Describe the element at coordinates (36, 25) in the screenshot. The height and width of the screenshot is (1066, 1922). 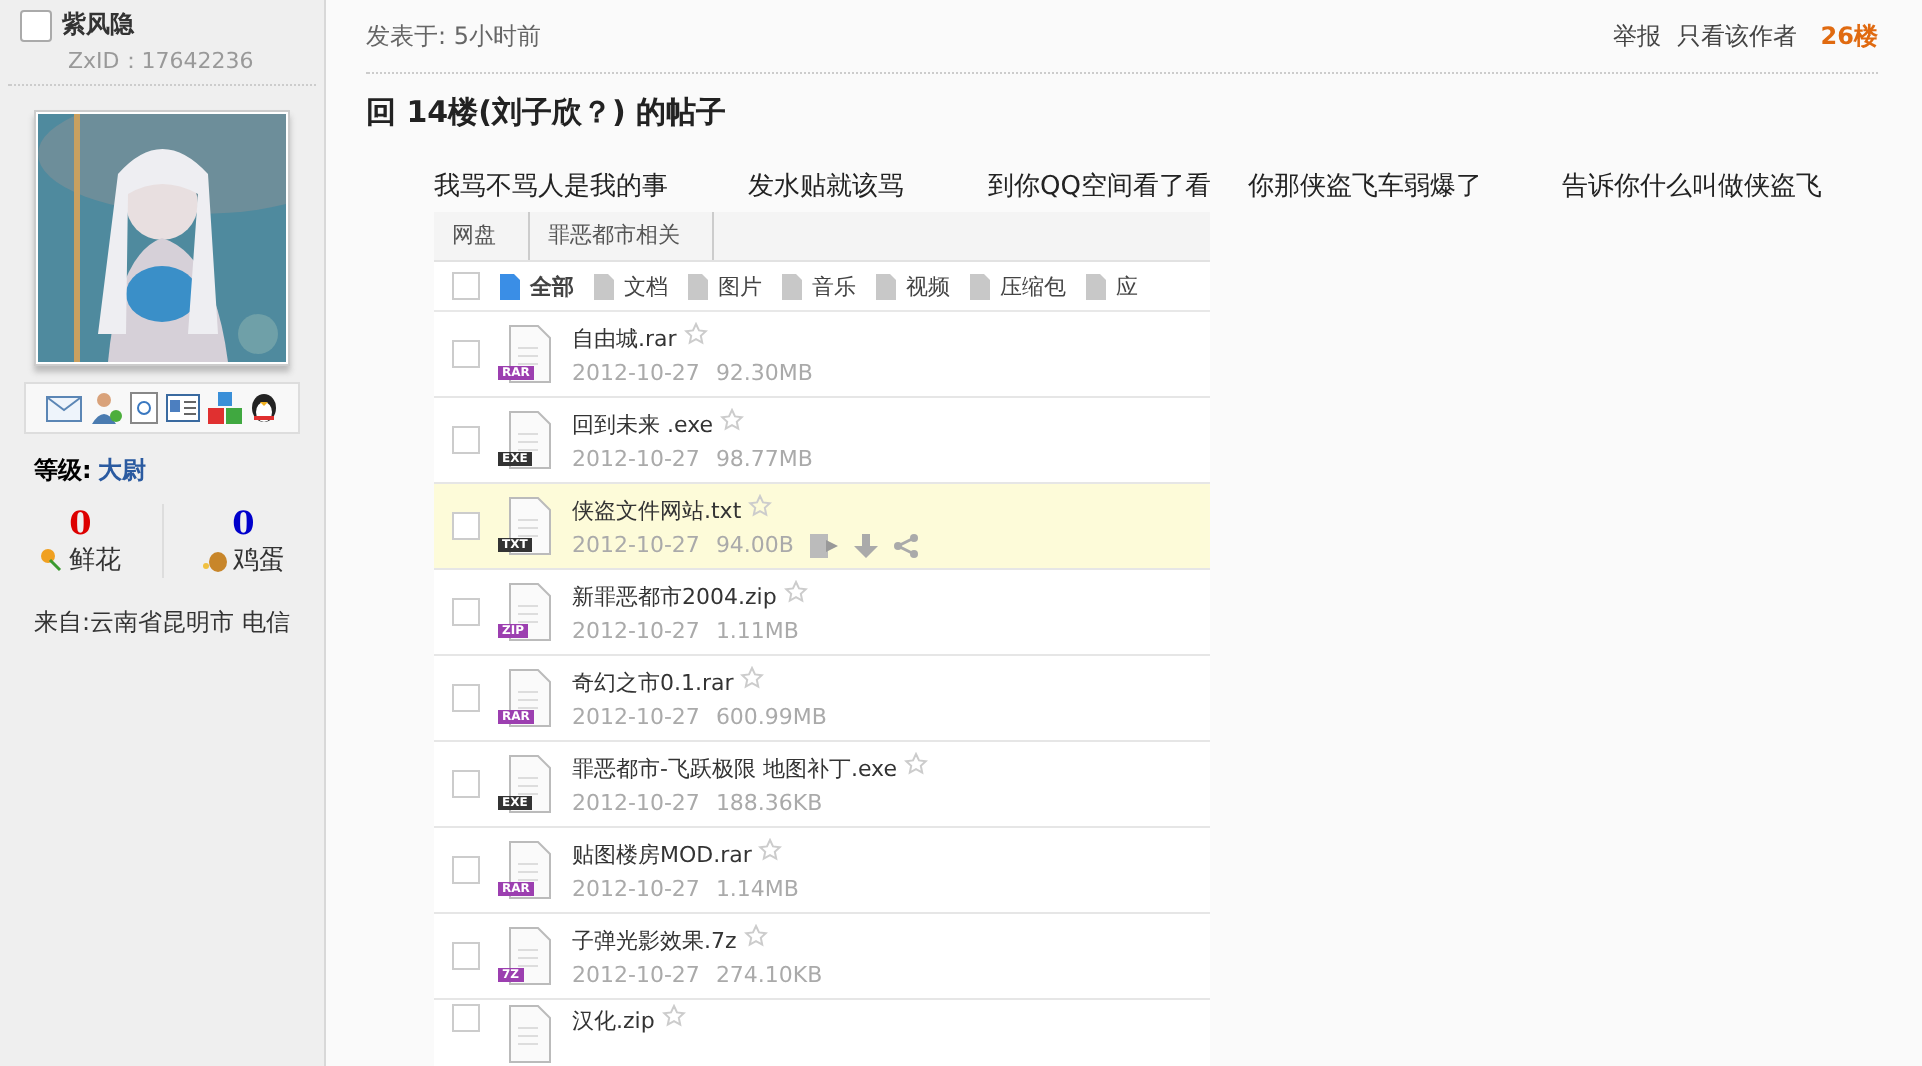
I see `user-icon` at that location.